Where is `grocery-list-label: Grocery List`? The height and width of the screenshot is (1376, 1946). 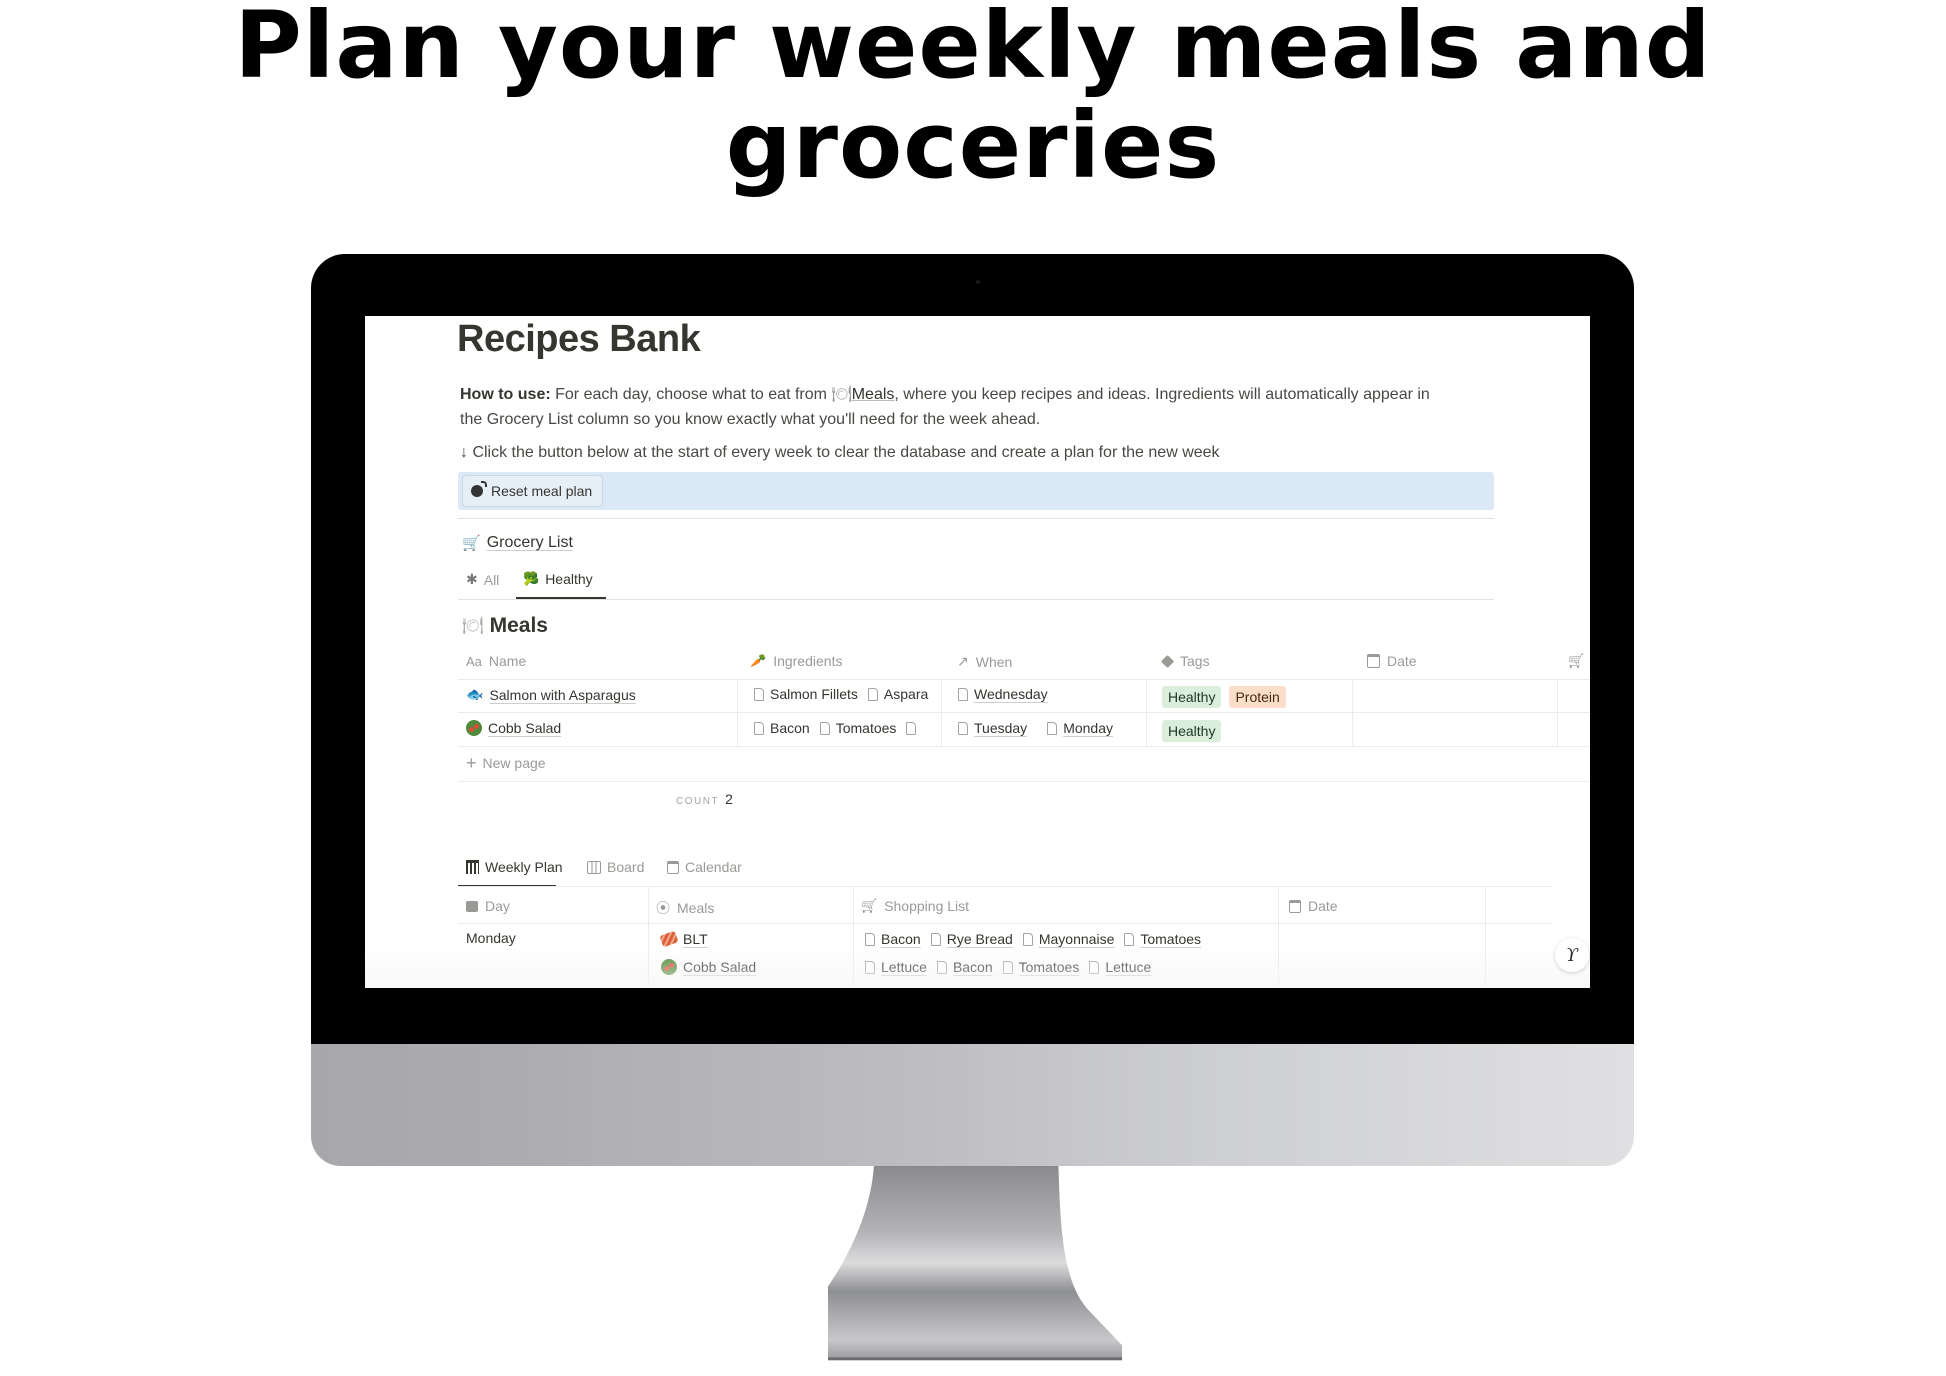 grocery-list-label: Grocery List is located at coordinates (529, 542).